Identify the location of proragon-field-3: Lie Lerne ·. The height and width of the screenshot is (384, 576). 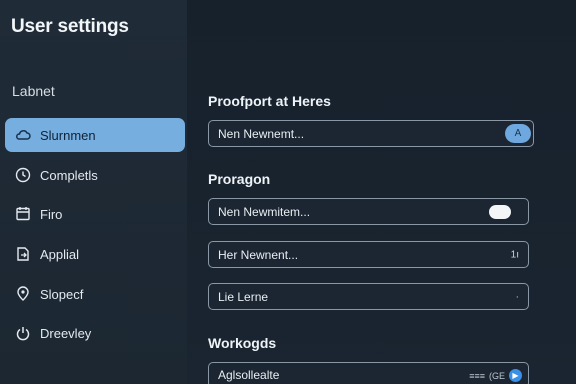
(368, 296).